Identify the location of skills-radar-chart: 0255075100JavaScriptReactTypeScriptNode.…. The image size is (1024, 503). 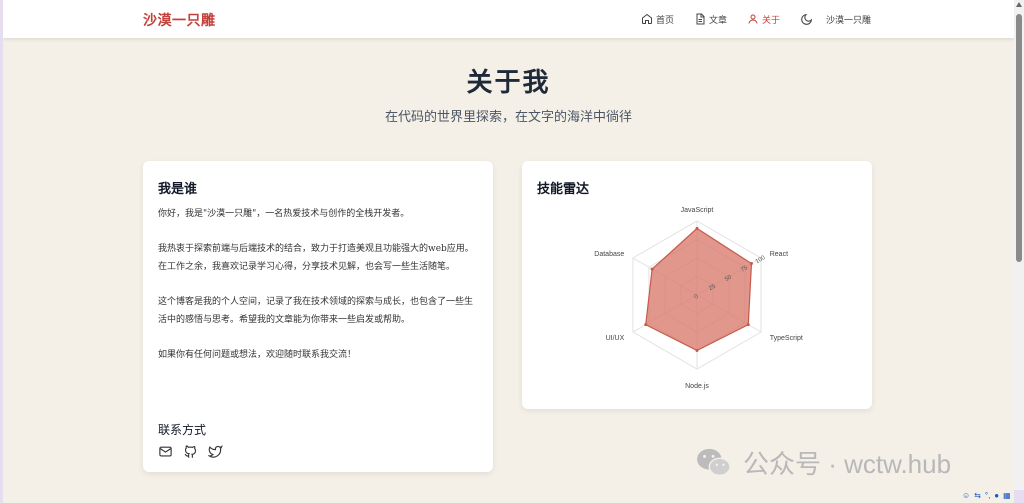
(698, 298).